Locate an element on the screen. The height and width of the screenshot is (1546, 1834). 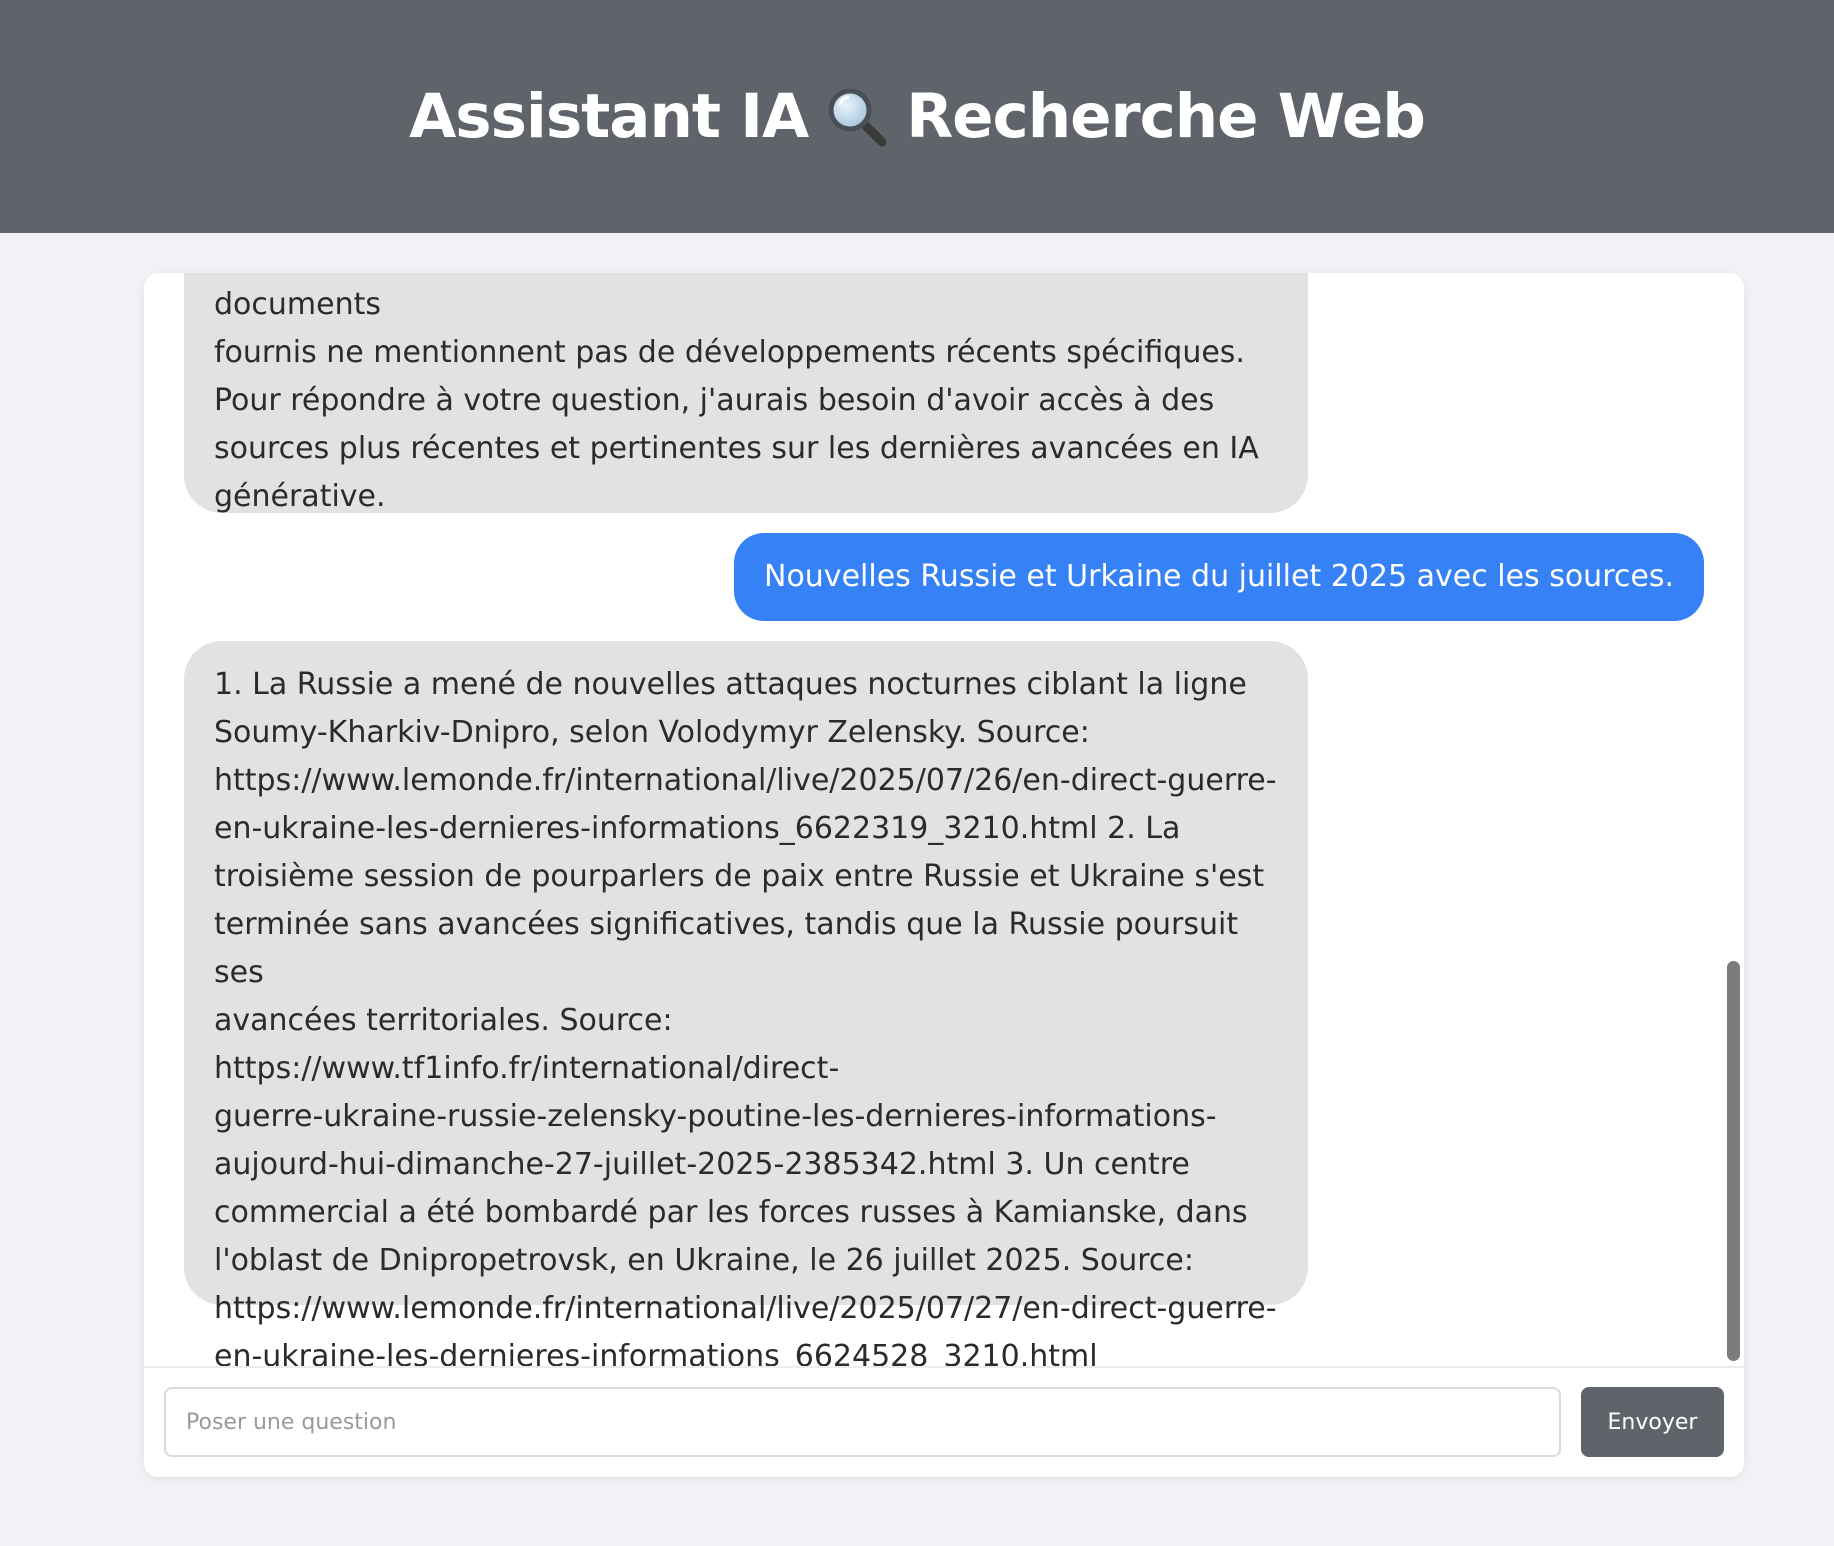
divider is located at coordinates (944, 1367).